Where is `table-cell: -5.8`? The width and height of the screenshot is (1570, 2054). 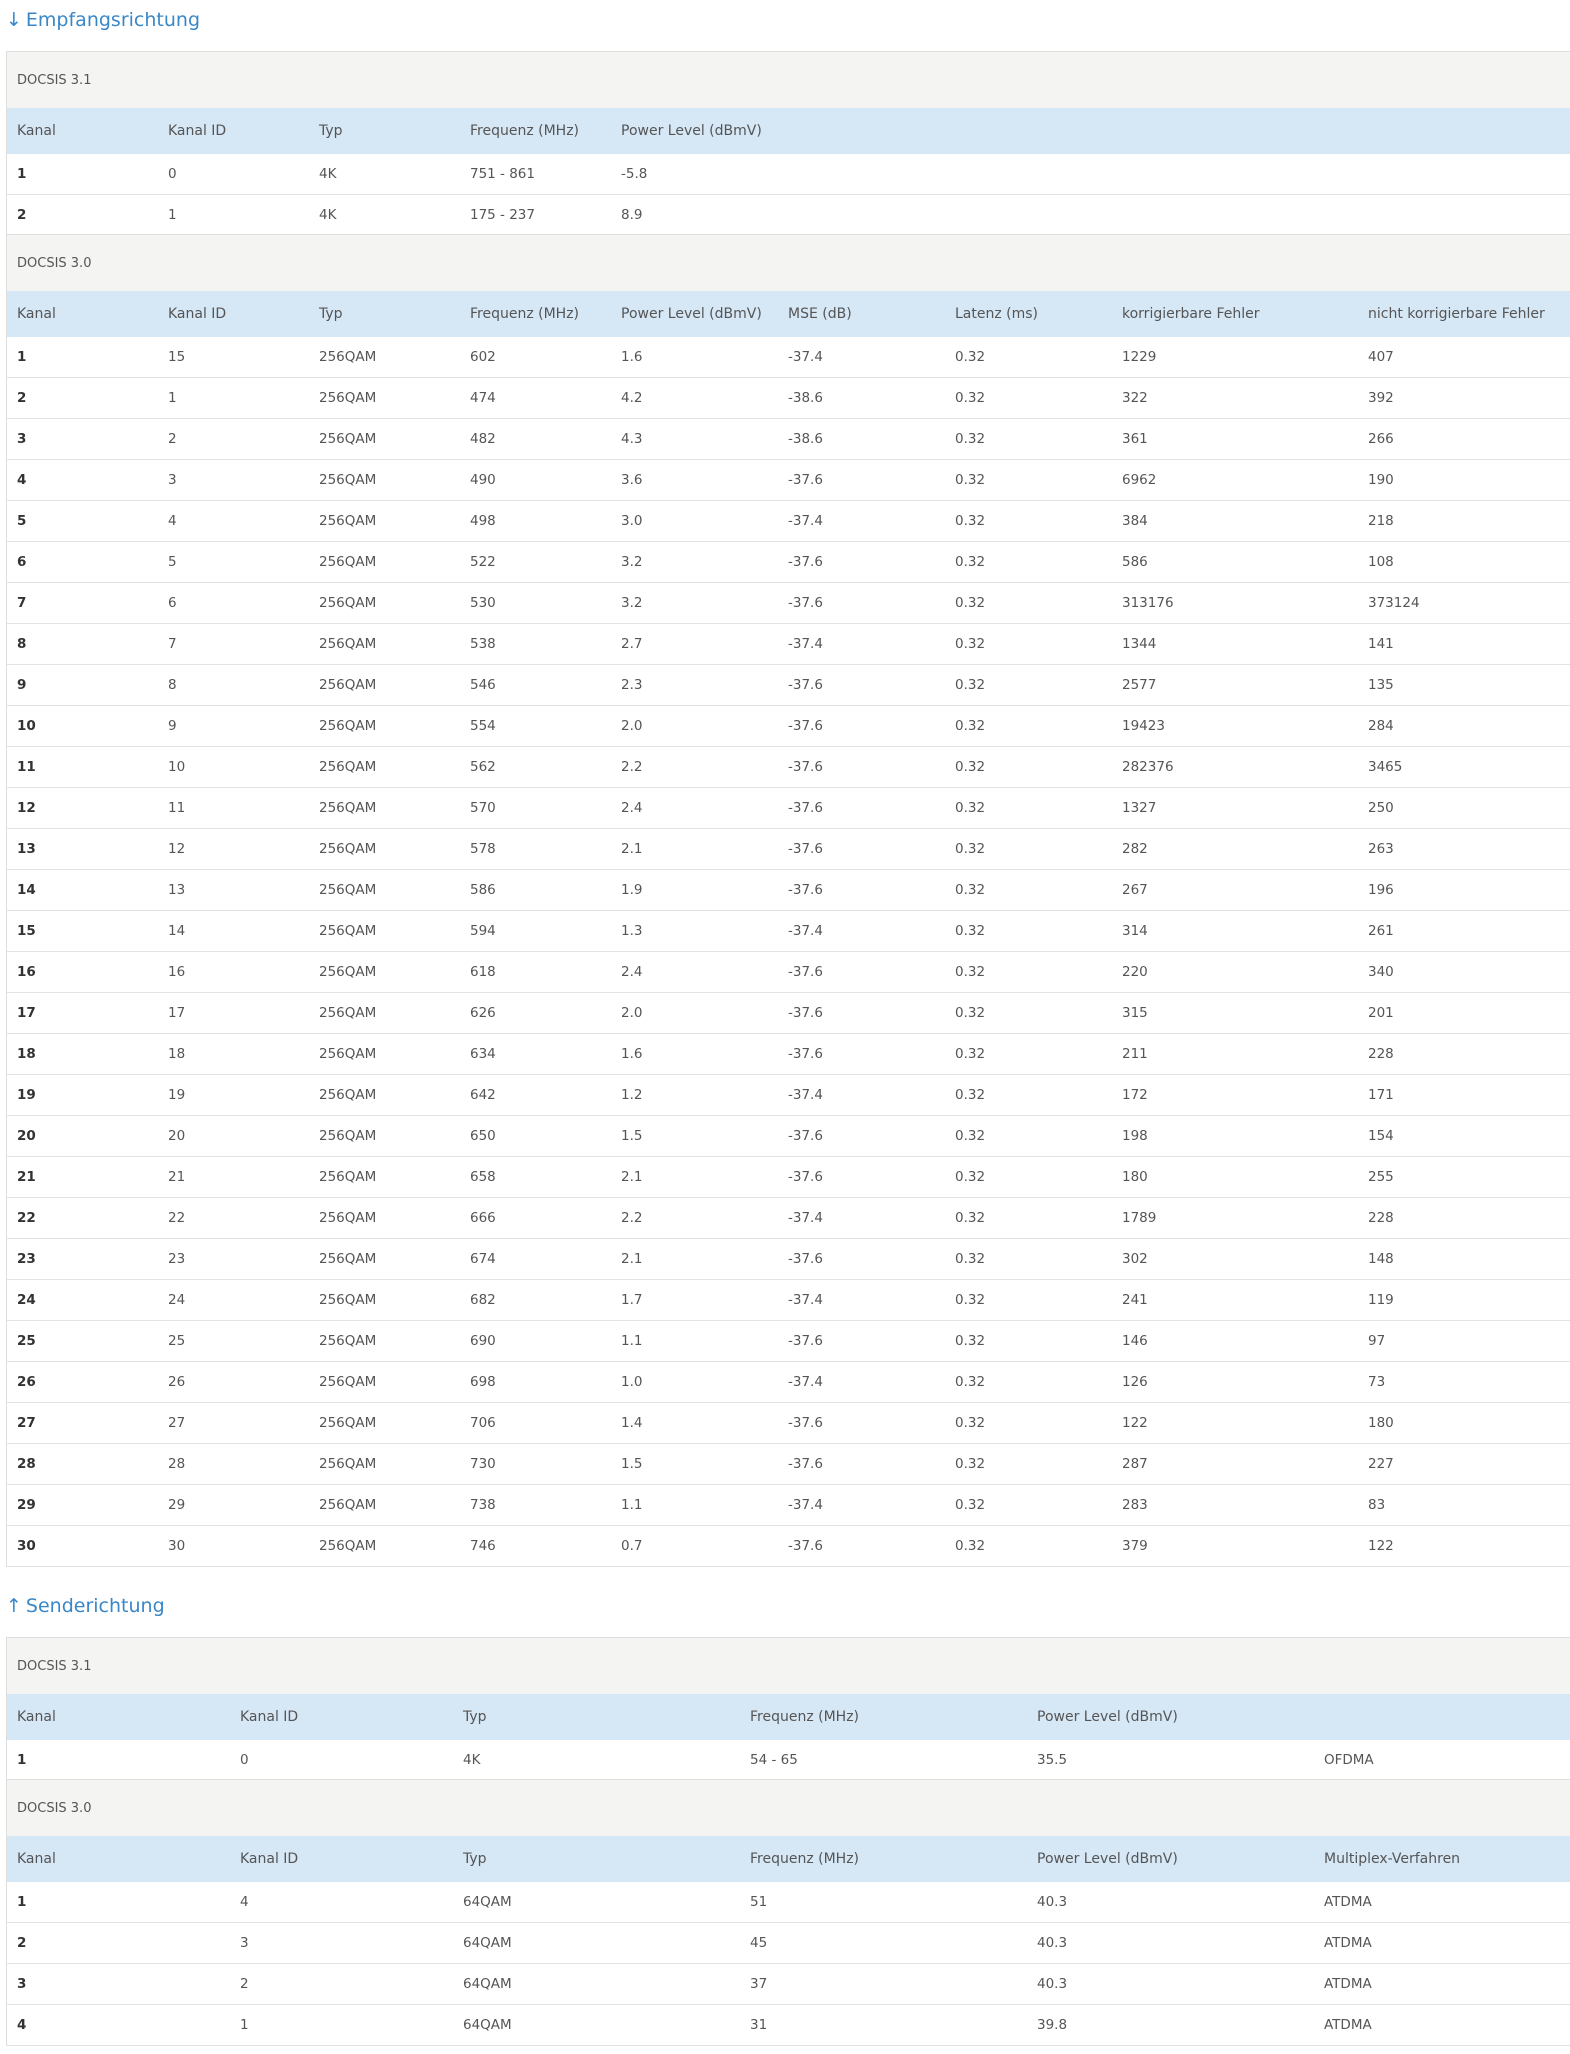
table-cell: -5.8 is located at coordinates (694, 174).